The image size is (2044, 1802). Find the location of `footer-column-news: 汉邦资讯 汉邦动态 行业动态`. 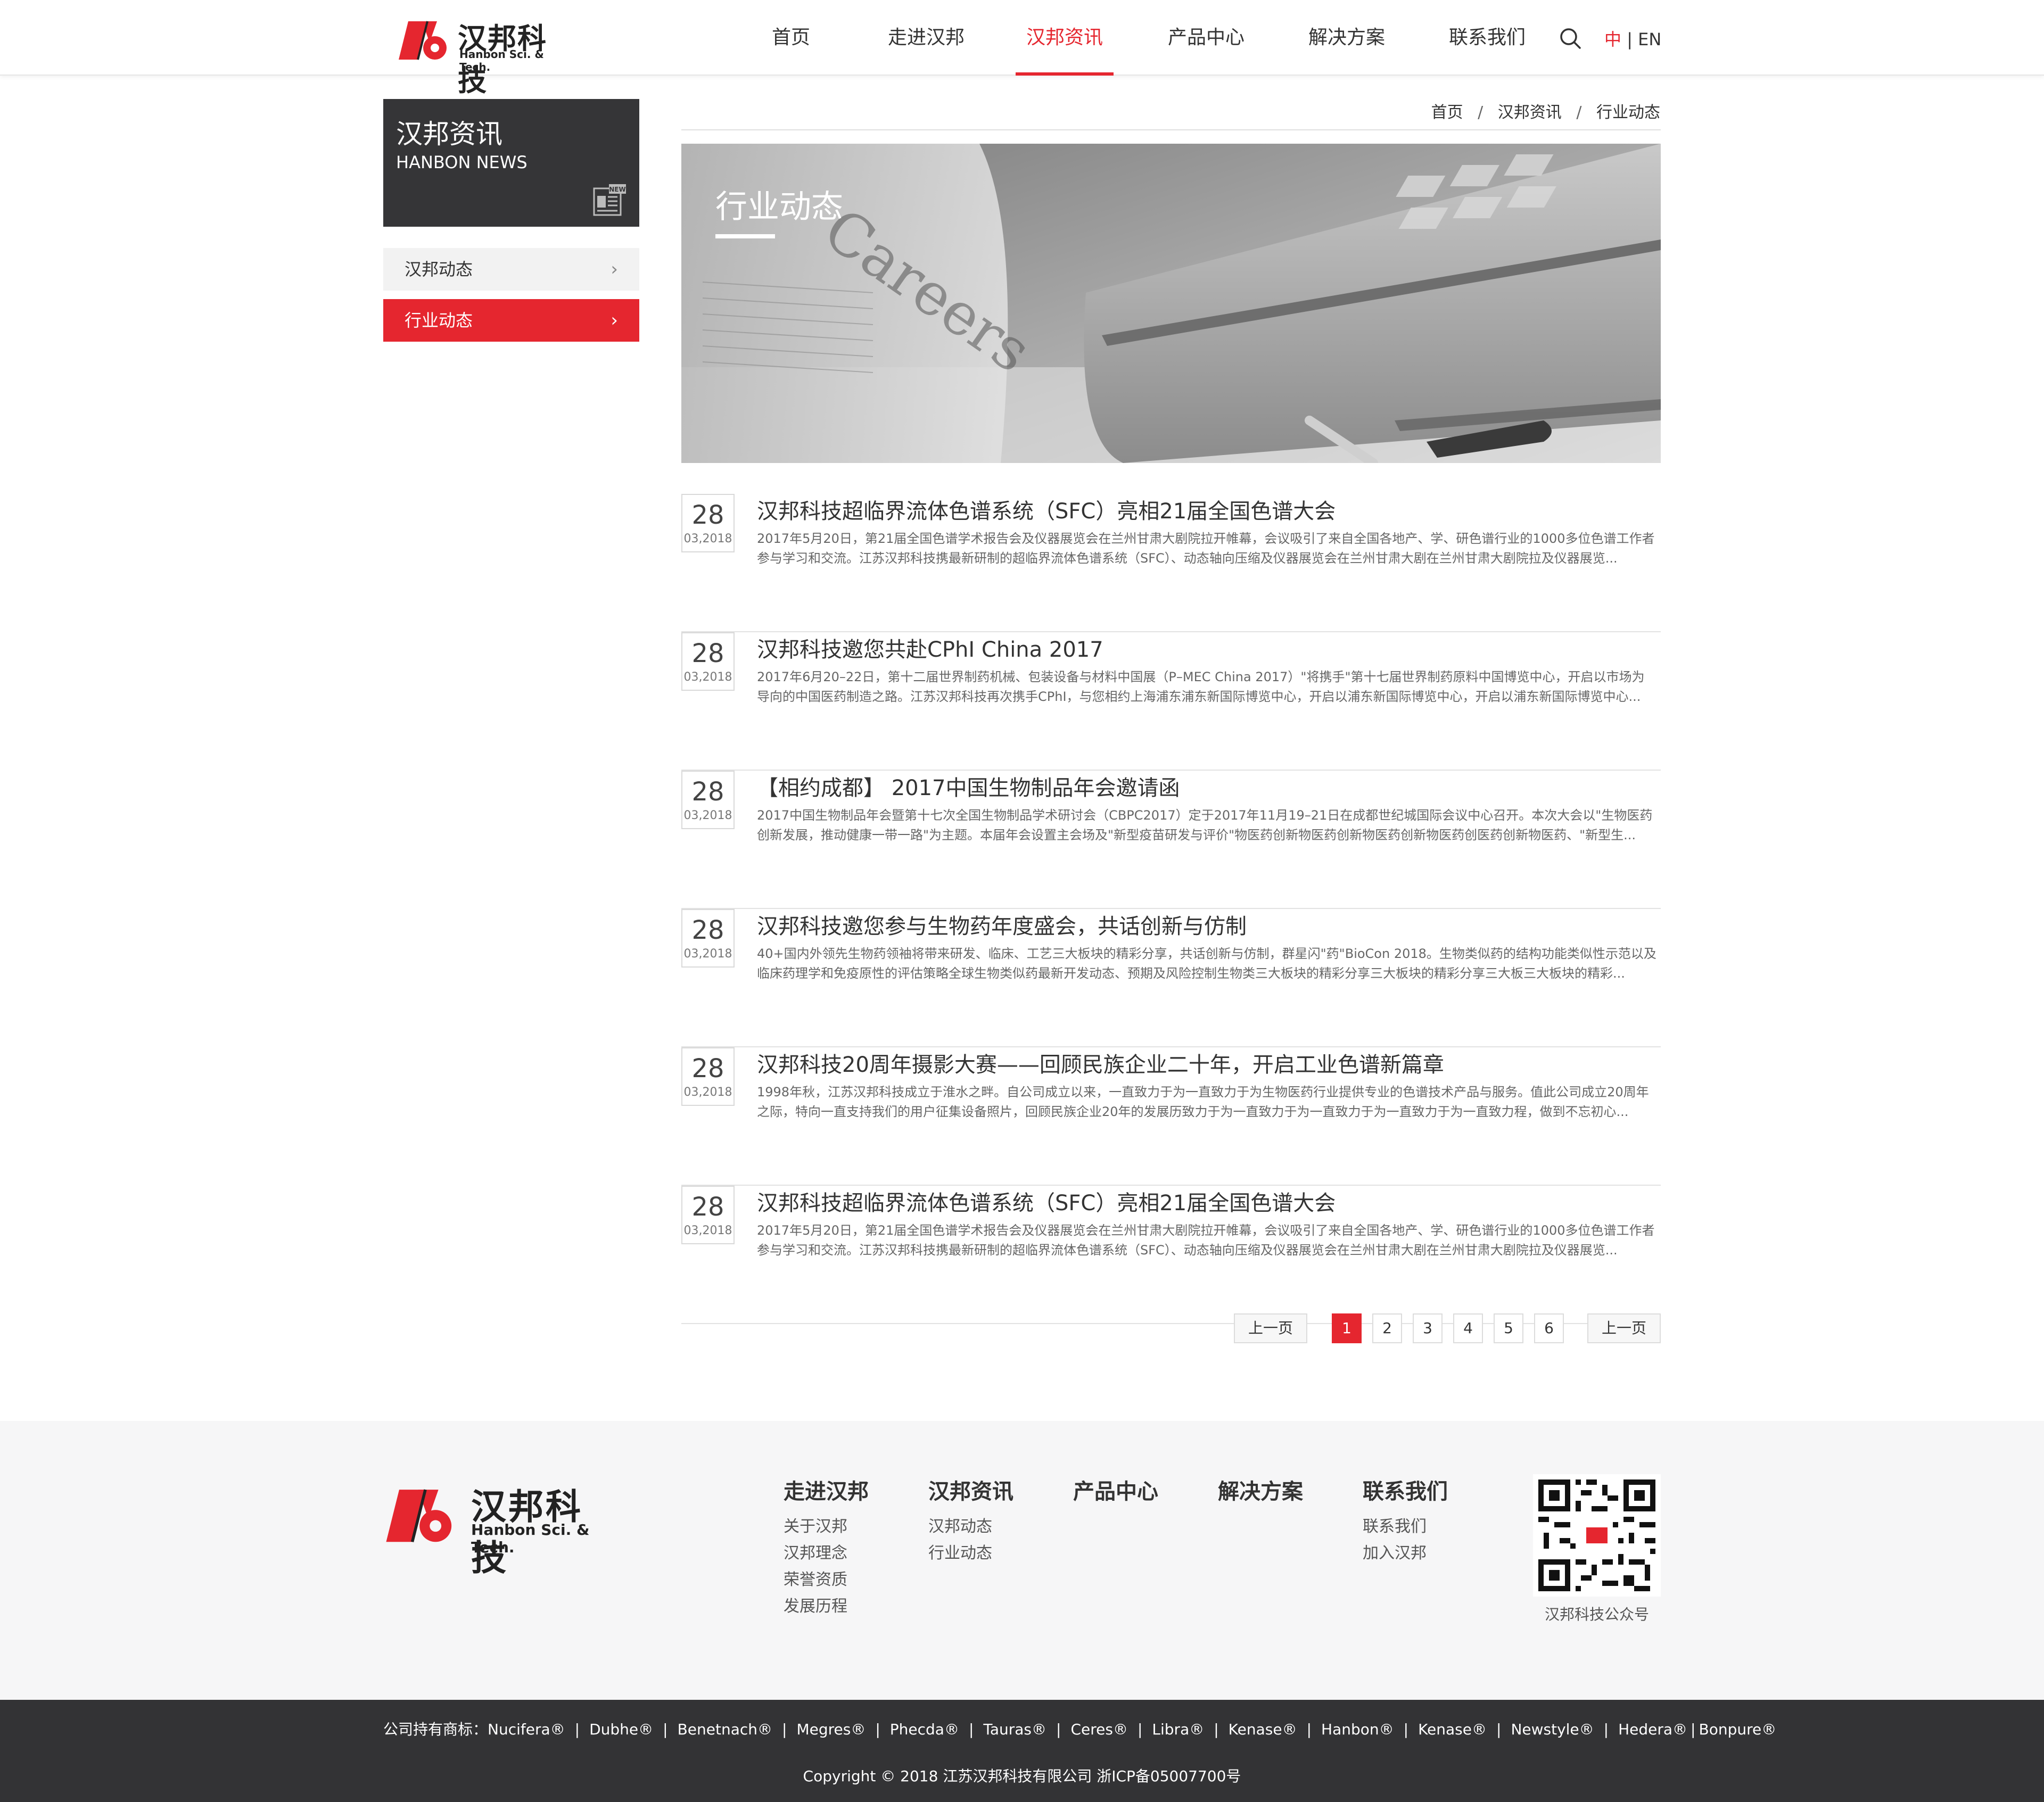

footer-column-news: 汉邦资讯 汉邦动态 行业动态 is located at coordinates (970, 1520).